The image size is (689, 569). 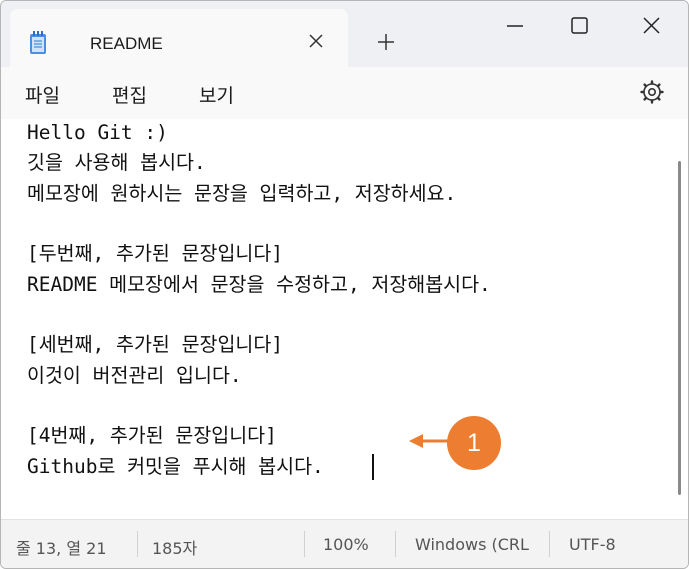 What do you see at coordinates (477, 544) in the screenshot?
I see `status-line-ending: Windows (CRL` at bounding box center [477, 544].